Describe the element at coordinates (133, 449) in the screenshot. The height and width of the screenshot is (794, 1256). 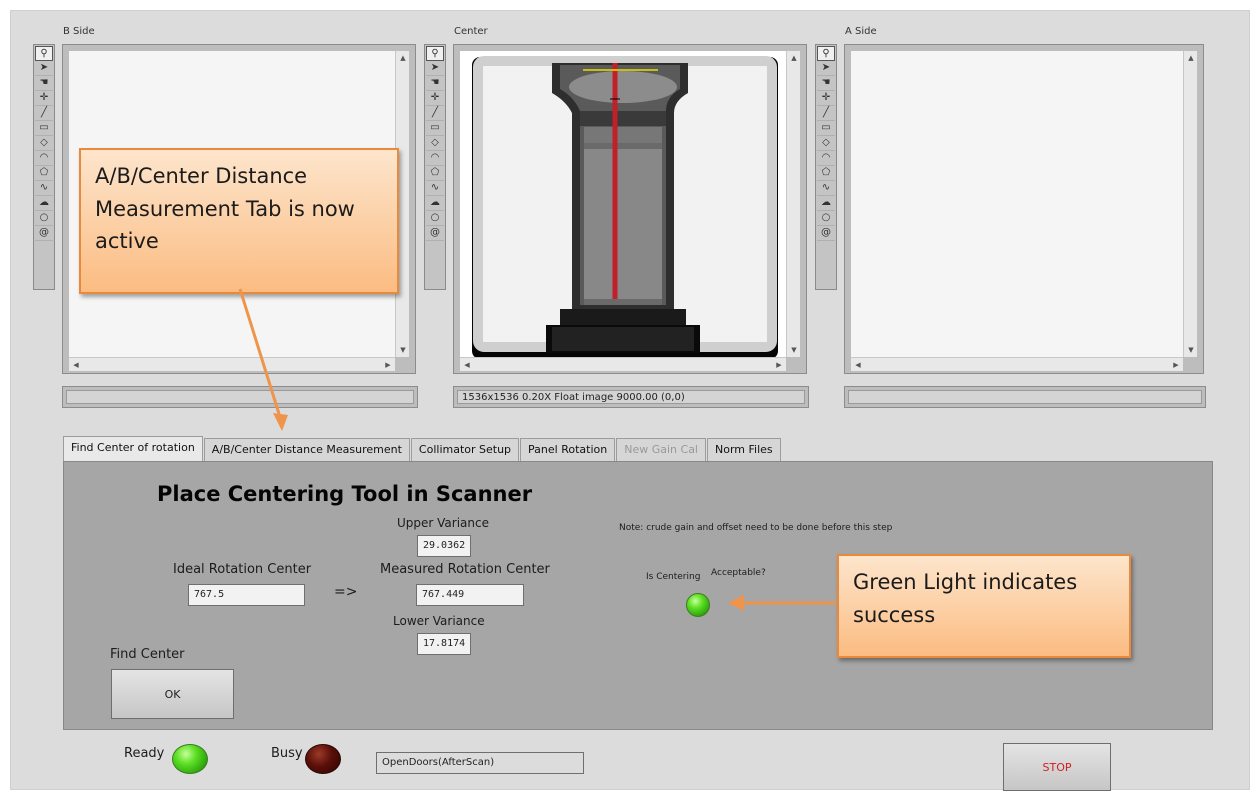
I see `tab-find-center-of-rotation: Find Center of rotation` at that location.